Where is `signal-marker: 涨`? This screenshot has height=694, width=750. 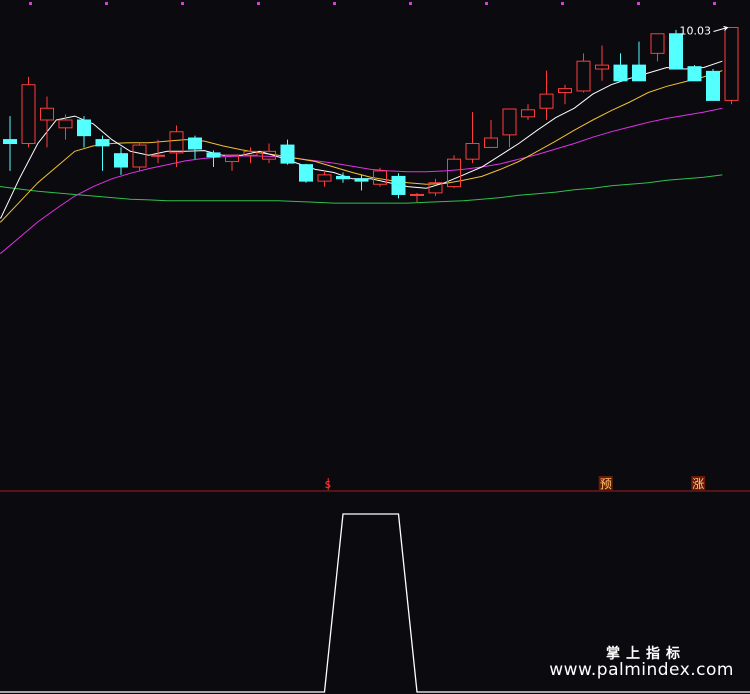 signal-marker: 涨 is located at coordinates (698, 483).